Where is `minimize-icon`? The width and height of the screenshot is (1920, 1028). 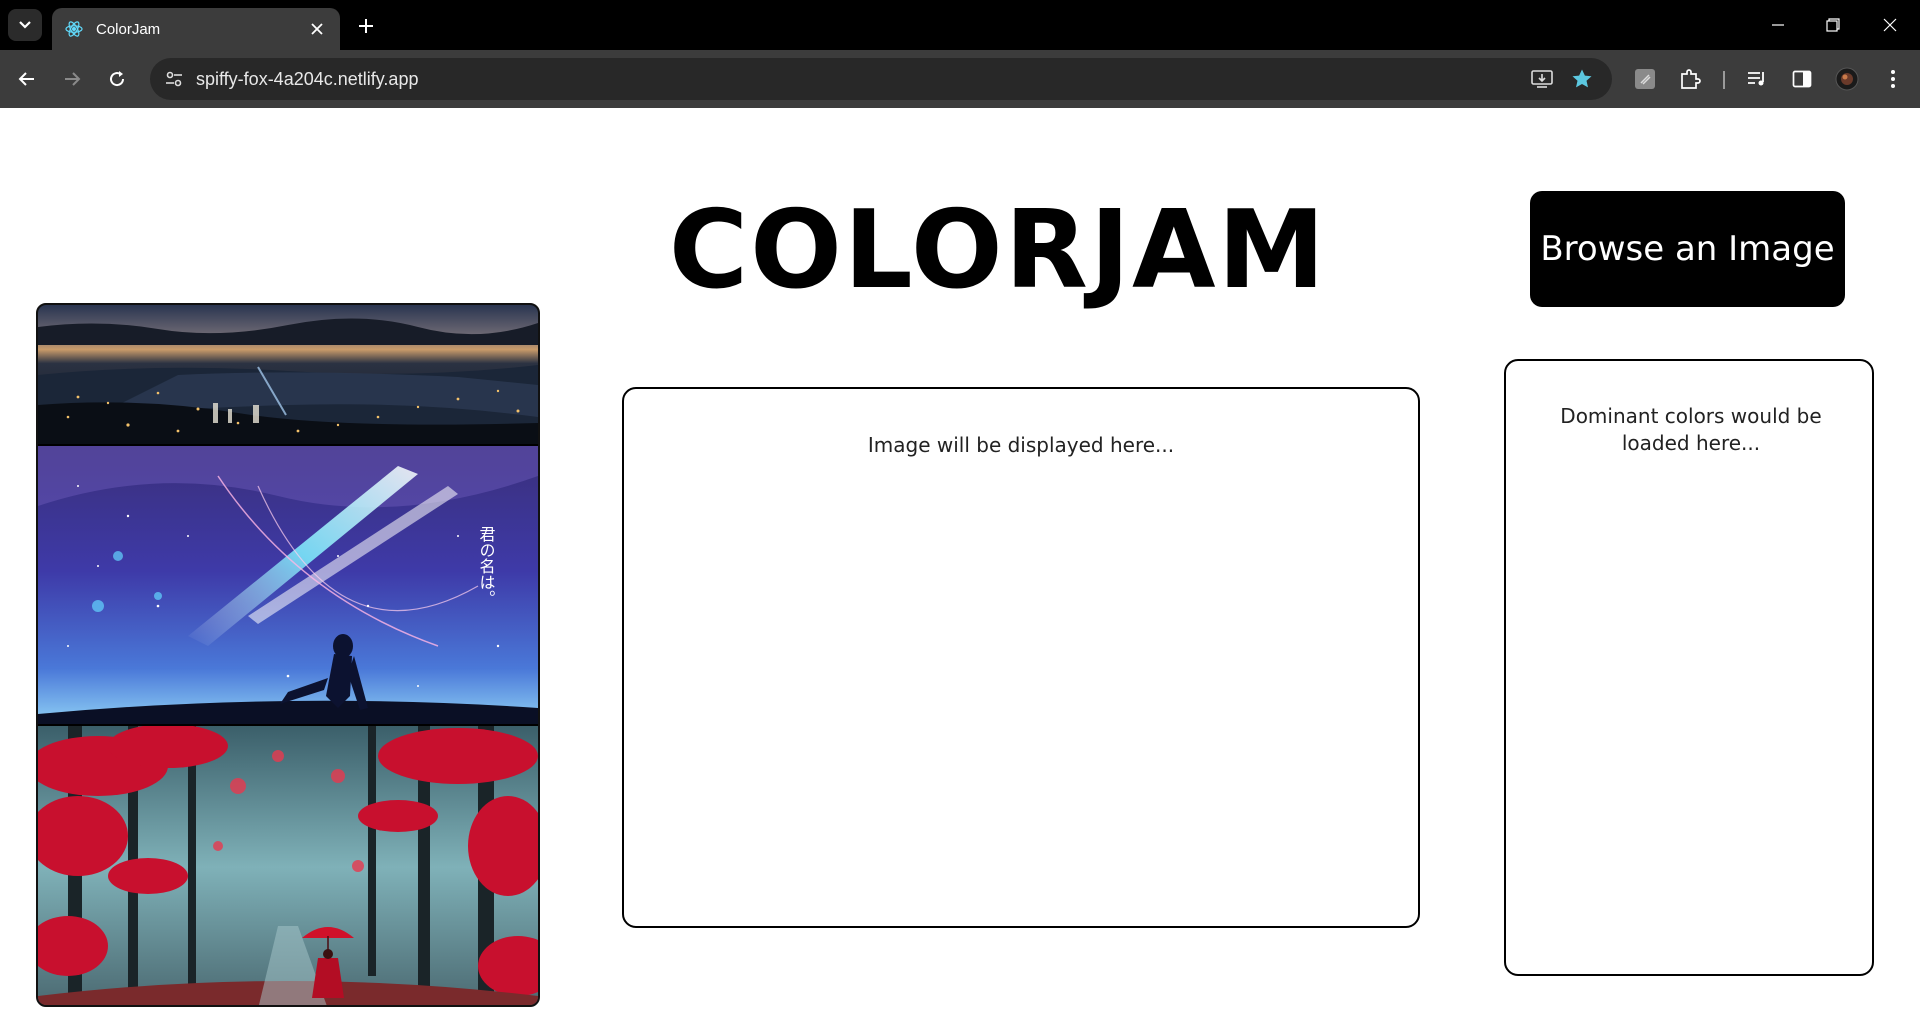
minimize-icon is located at coordinates (1778, 25).